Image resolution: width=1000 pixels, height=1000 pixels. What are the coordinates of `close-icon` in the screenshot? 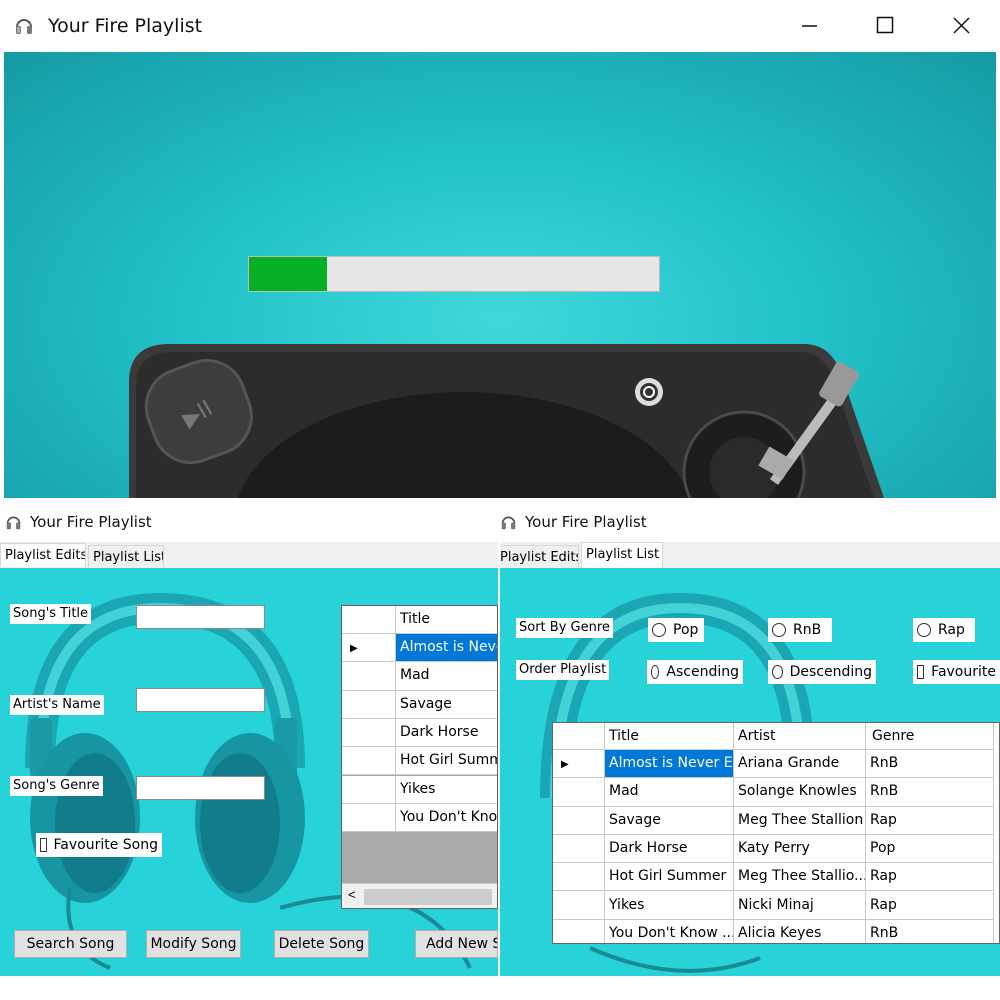 It's located at (961, 26).